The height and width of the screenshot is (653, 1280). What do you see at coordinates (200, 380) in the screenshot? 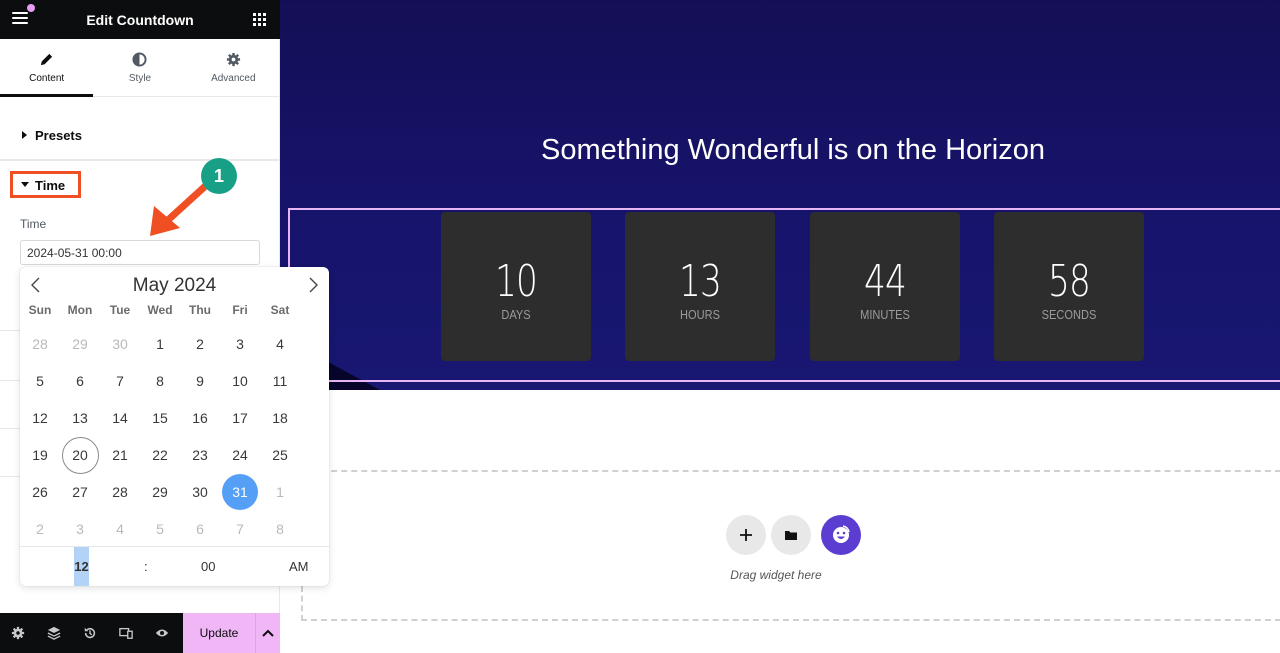
I see `calendar-day: 9` at bounding box center [200, 380].